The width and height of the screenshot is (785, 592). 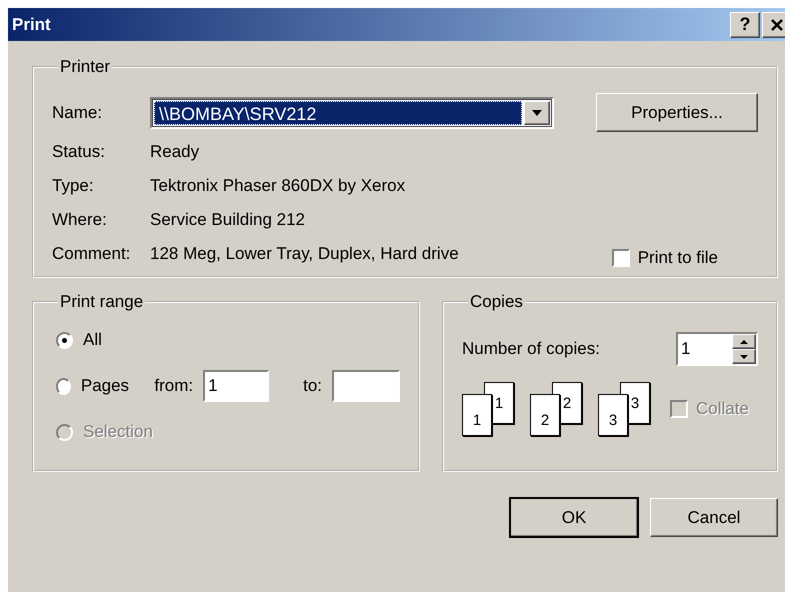 I want to click on group-title: Print range, so click(x=101, y=302).